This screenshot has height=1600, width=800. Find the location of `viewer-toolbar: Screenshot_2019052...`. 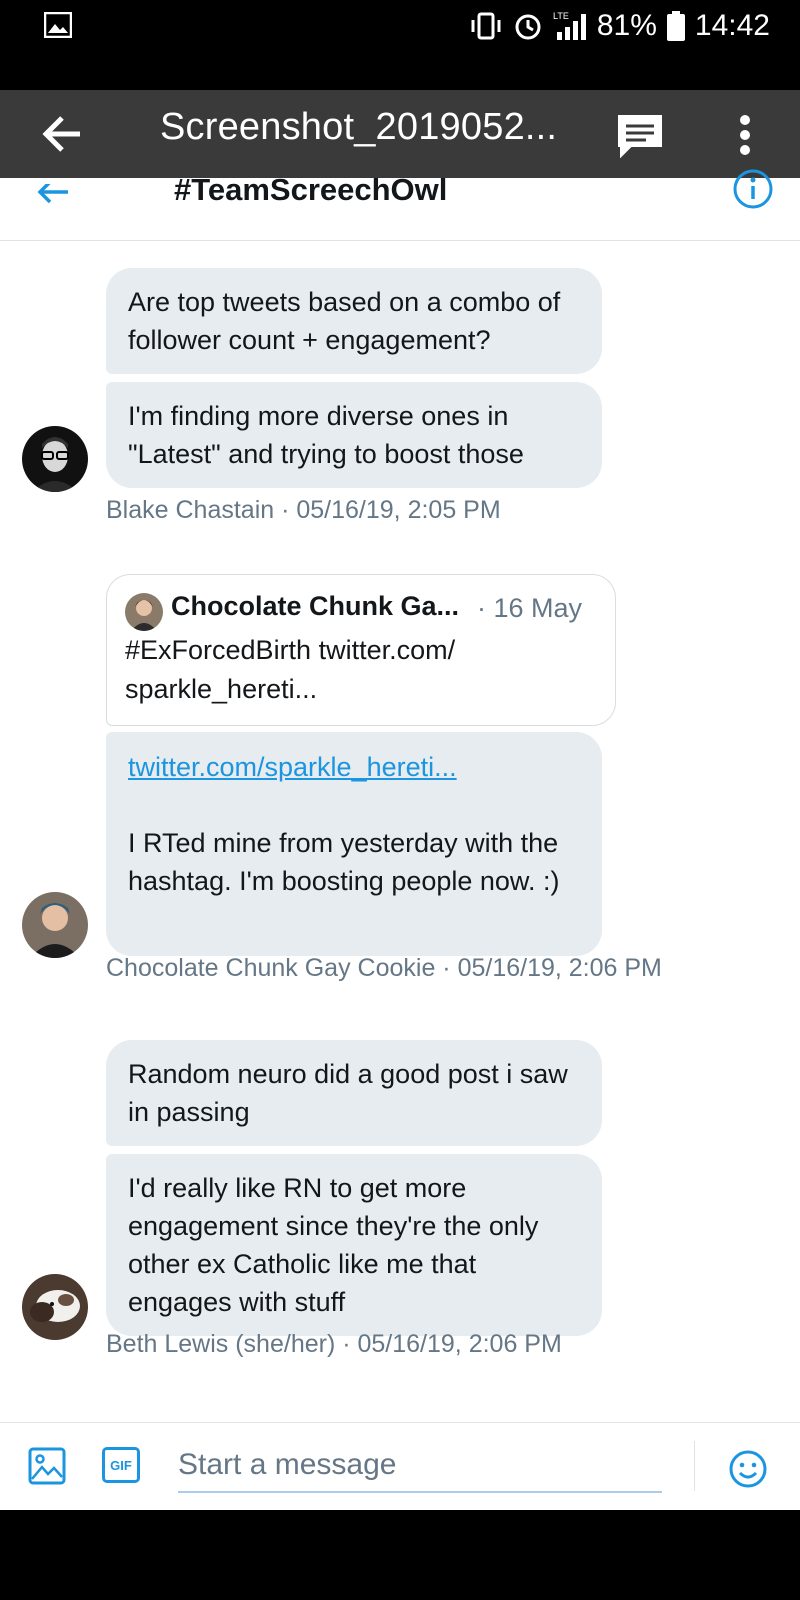

viewer-toolbar: Screenshot_2019052... is located at coordinates (400, 134).